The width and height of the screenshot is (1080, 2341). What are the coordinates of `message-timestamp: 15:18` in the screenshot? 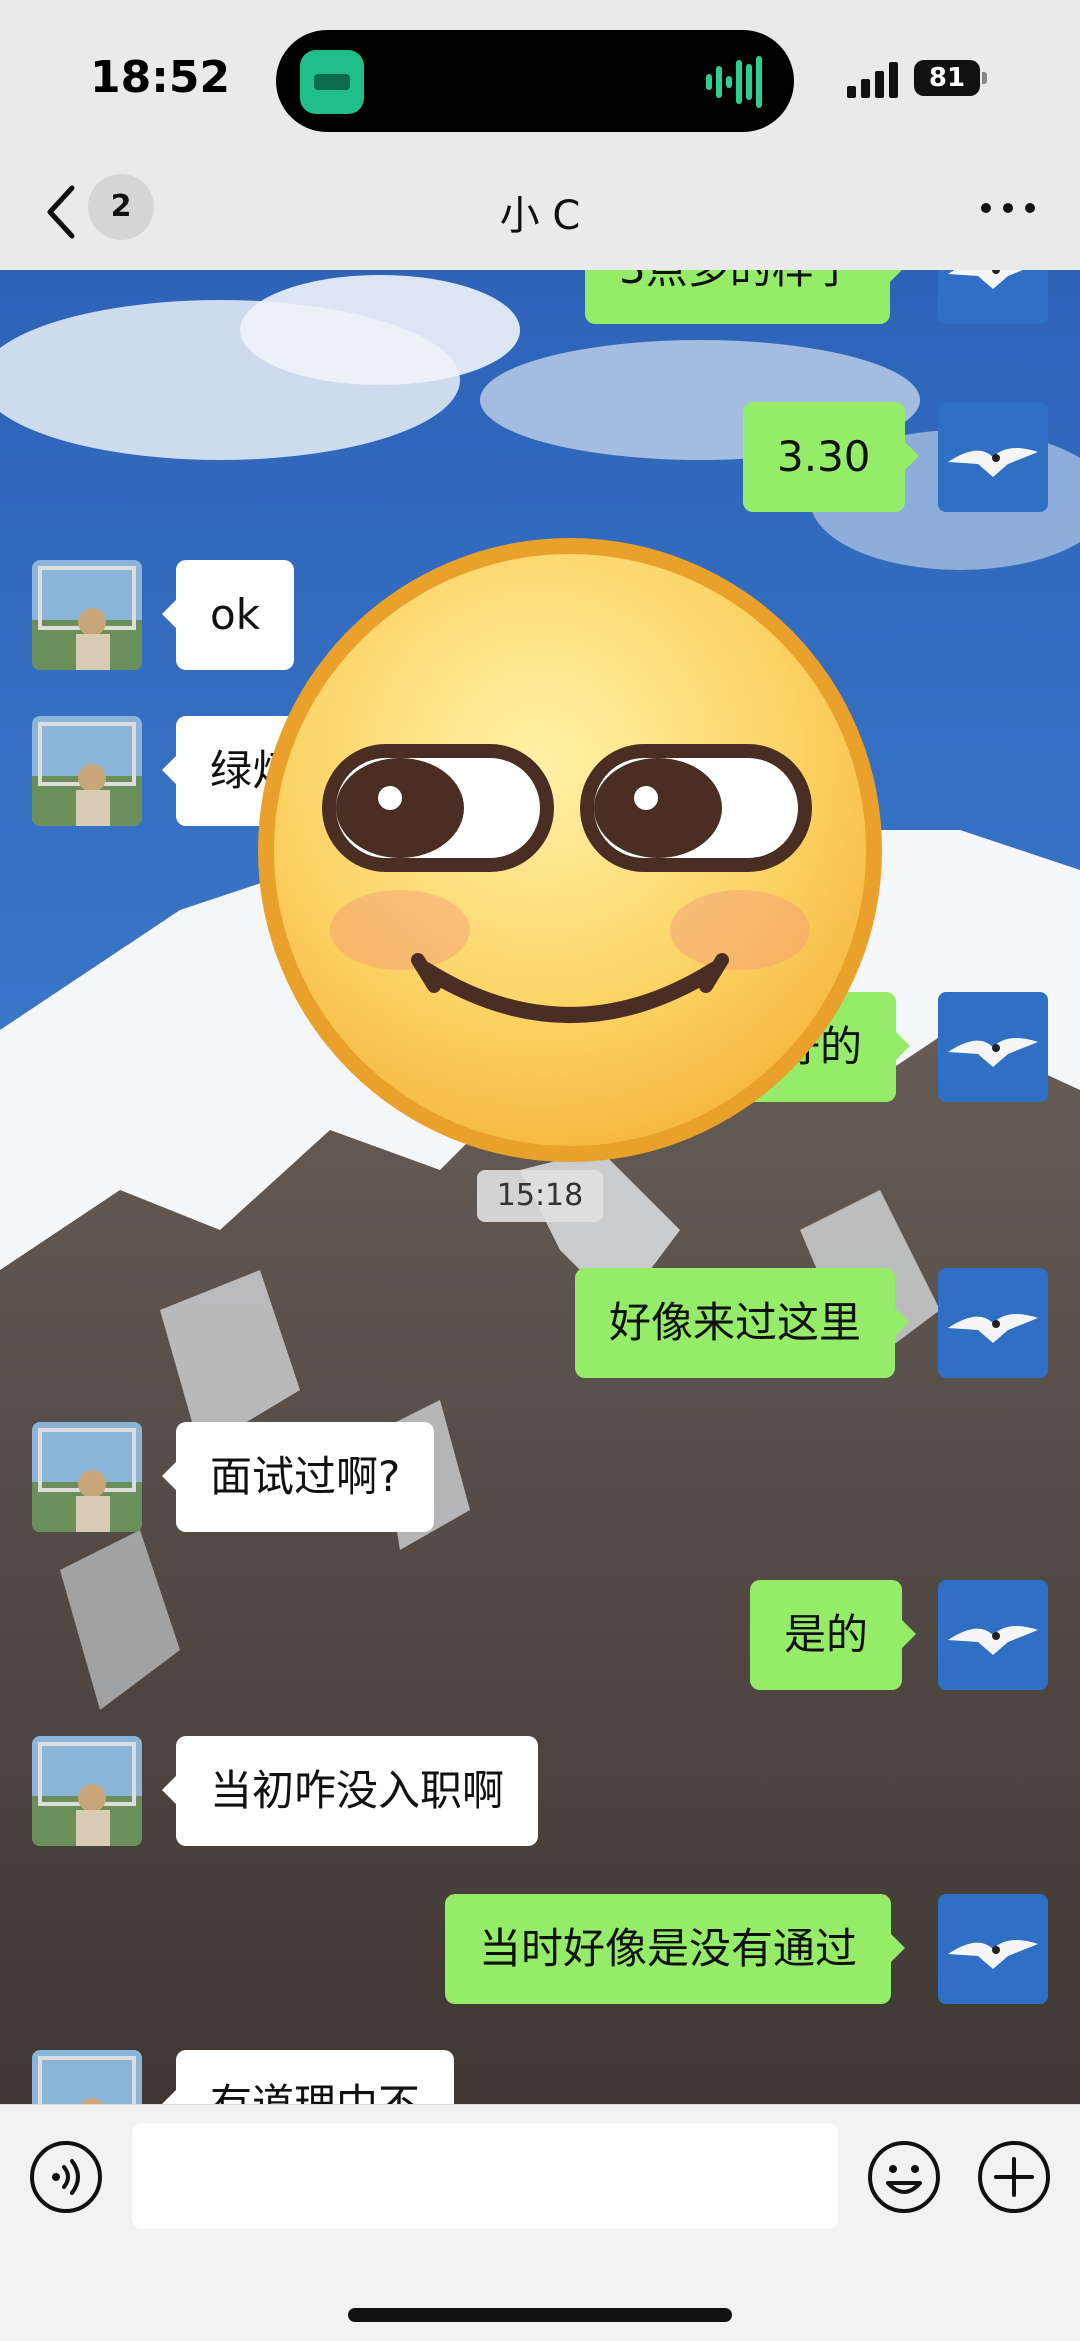 It's located at (540, 1196).